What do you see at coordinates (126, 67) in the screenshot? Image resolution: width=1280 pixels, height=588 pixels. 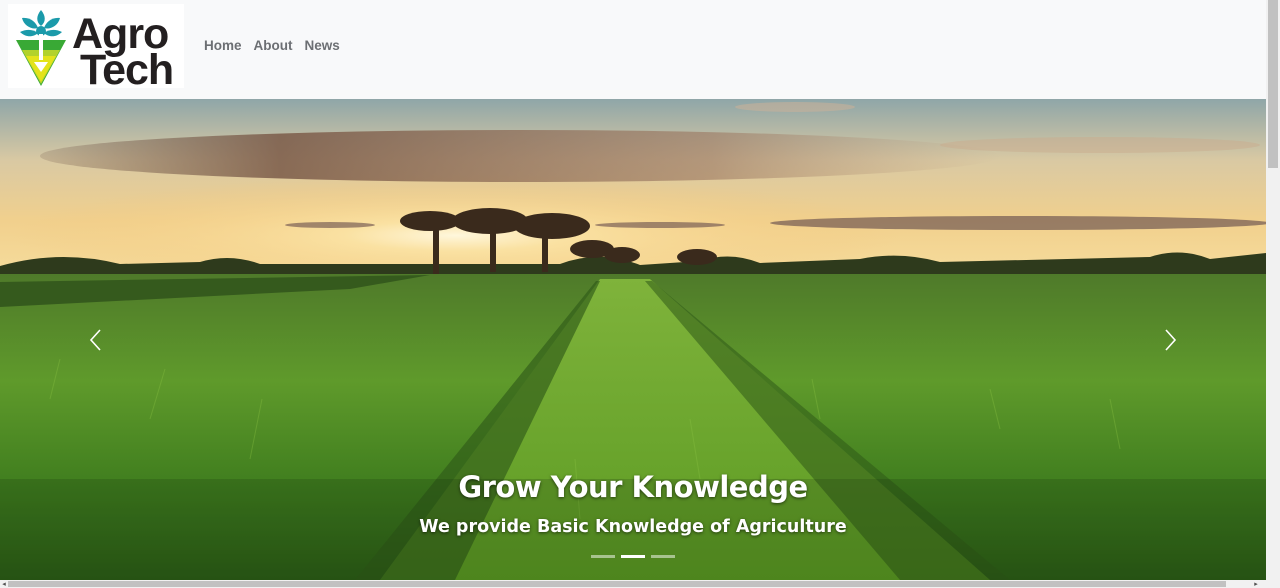 I see `brand-name-line2: Tech` at bounding box center [126, 67].